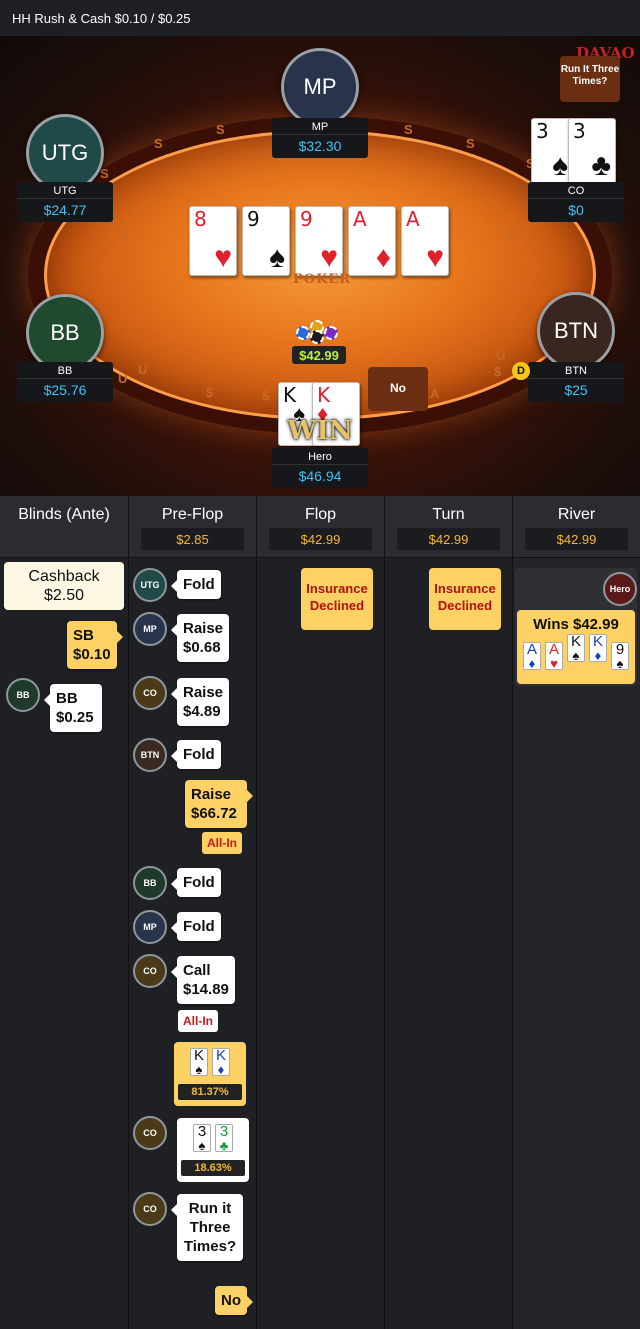 The width and height of the screenshot is (640, 1329). I want to click on column-flop: Flop $42.99 Insurance Declined, so click(321, 912).